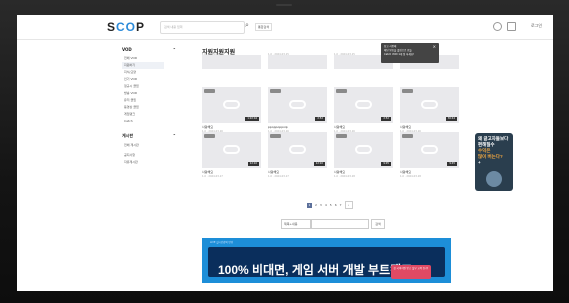 This screenshot has height=303, width=569. I want to click on duration-badge: 36:44, so click(451, 119).